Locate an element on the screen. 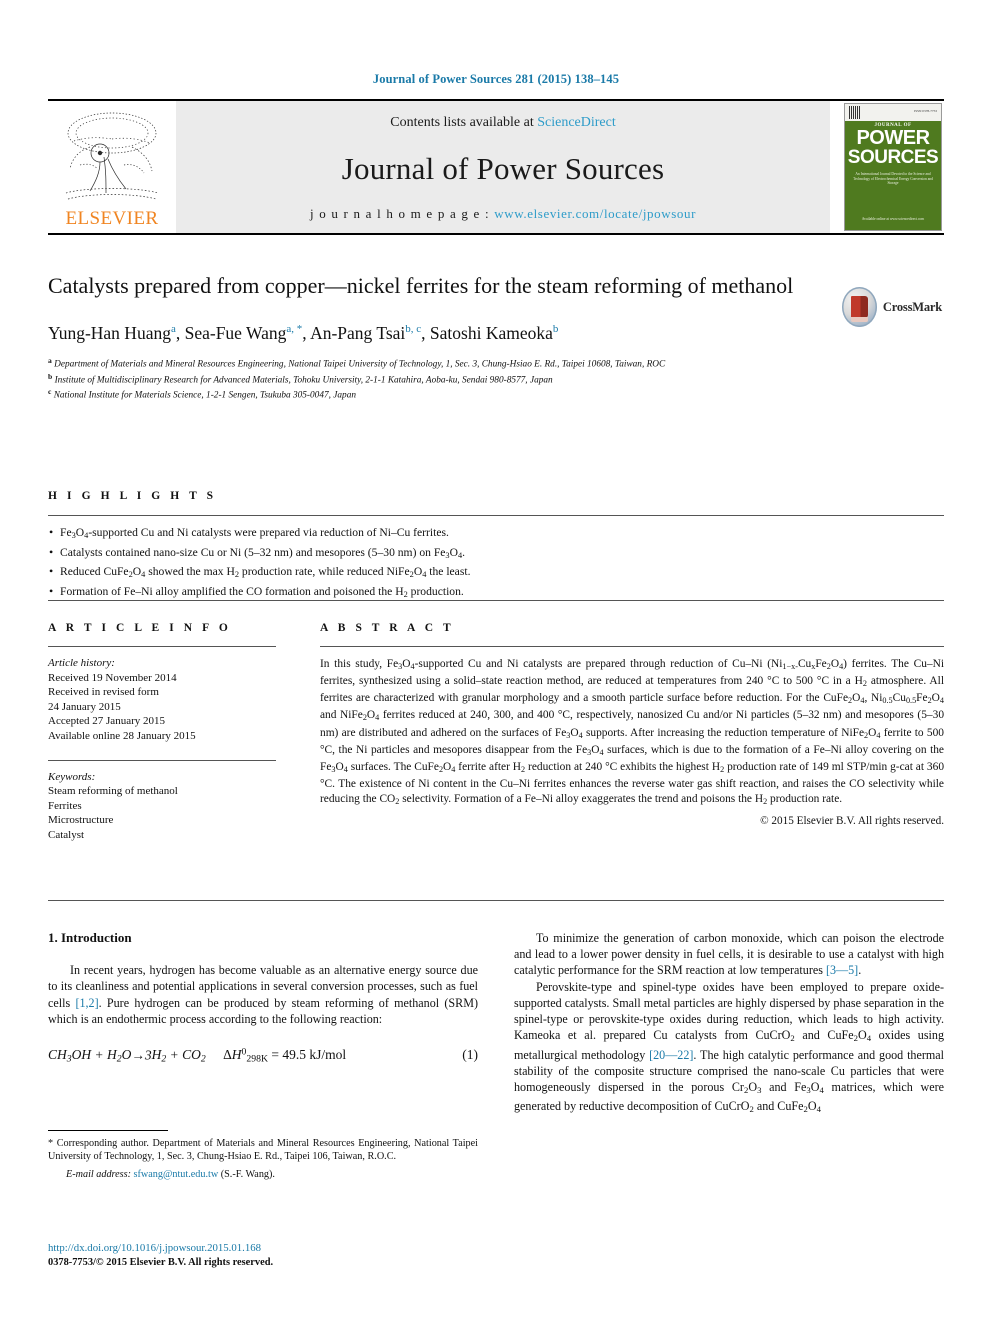 This screenshot has height=1323, width=992. article-history-item: Received in revised form is located at coordinates (103, 692).